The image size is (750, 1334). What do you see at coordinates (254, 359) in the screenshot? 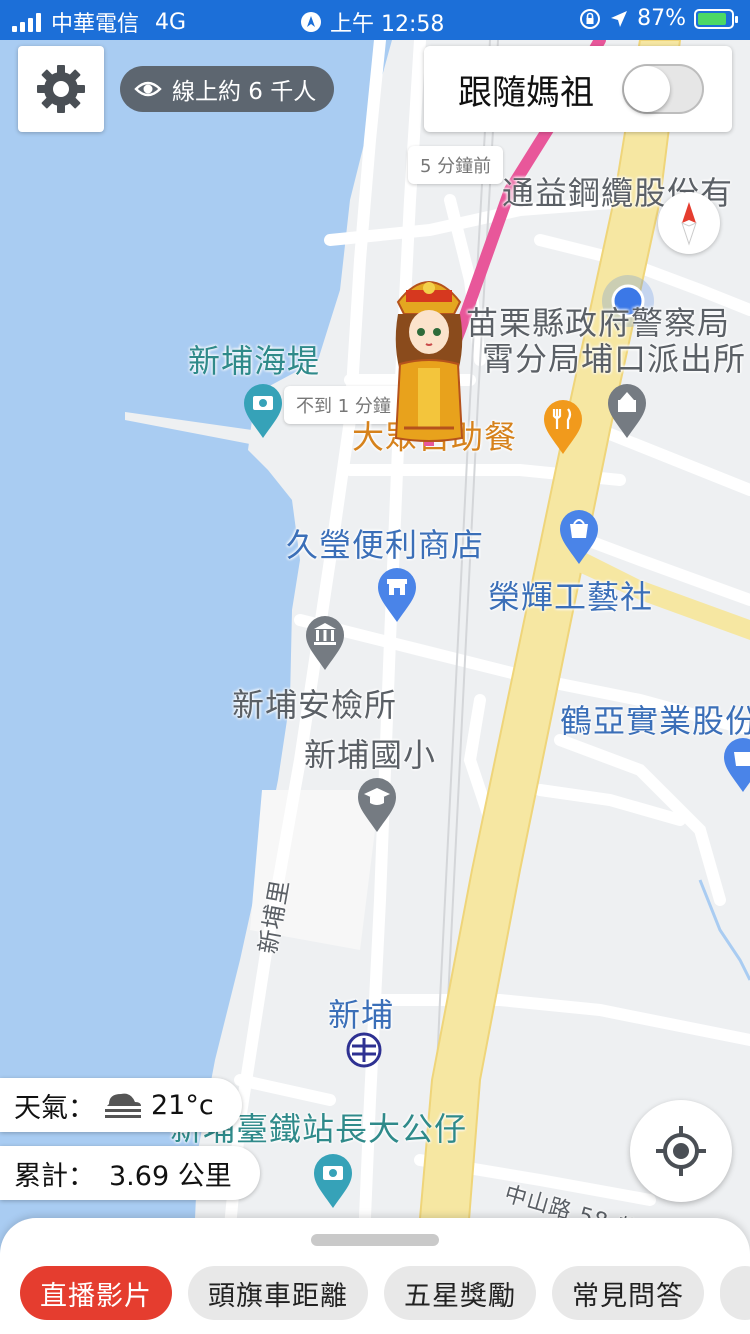
I see `place-label: 新埔海堤` at bounding box center [254, 359].